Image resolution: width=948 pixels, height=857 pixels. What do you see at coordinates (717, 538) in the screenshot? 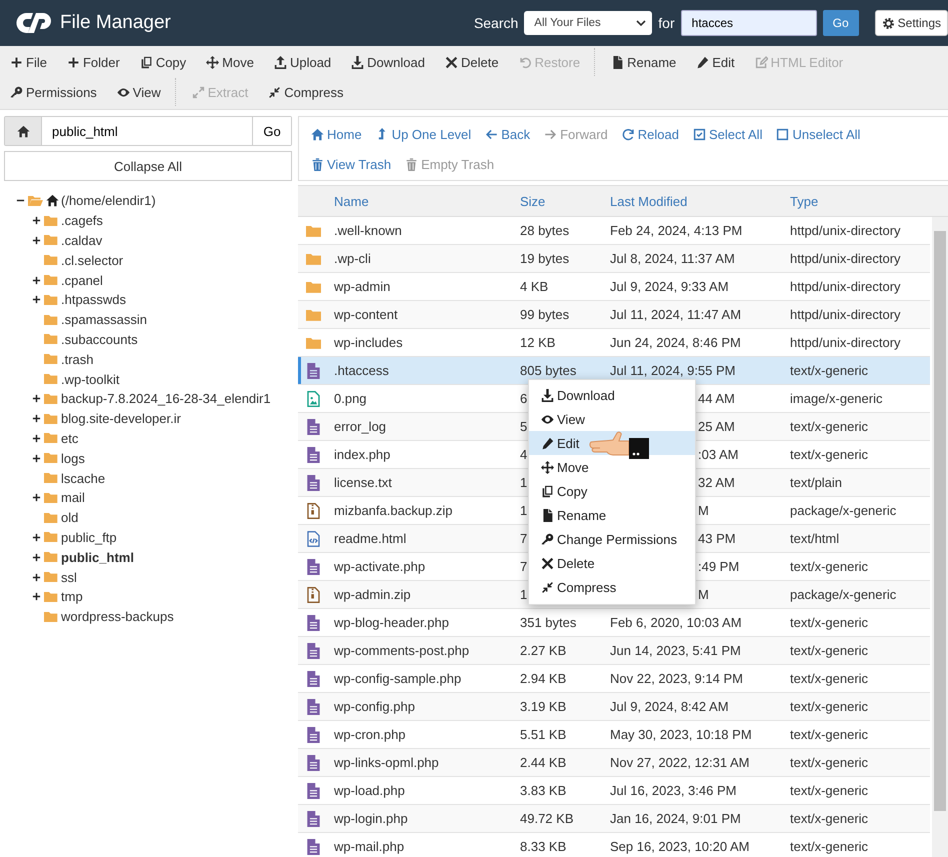
I see `table-cell: 43 PM` at bounding box center [717, 538].